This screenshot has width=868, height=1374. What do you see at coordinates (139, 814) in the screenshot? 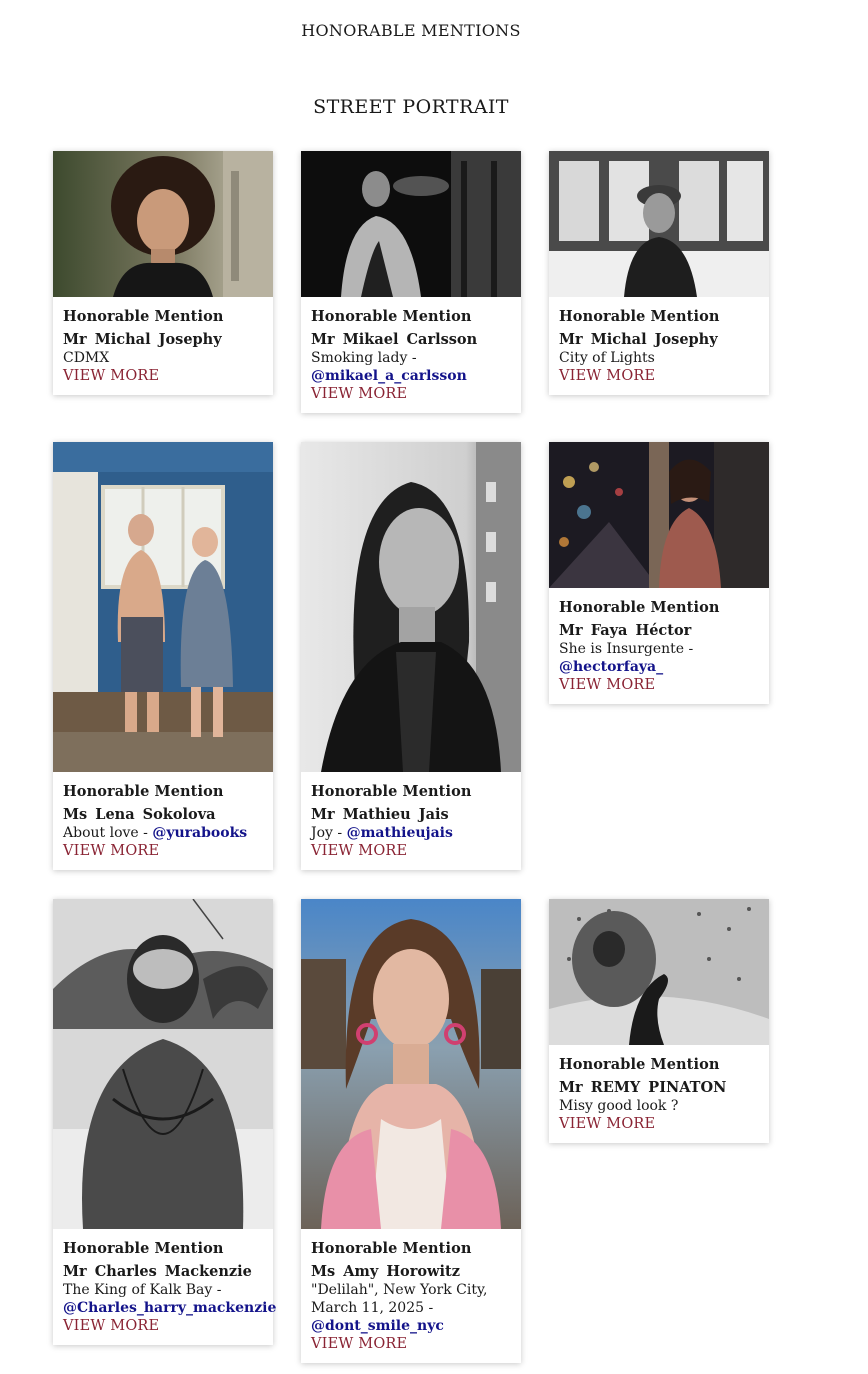
I see `photographer-name: Ms Lena Sokolova` at bounding box center [139, 814].